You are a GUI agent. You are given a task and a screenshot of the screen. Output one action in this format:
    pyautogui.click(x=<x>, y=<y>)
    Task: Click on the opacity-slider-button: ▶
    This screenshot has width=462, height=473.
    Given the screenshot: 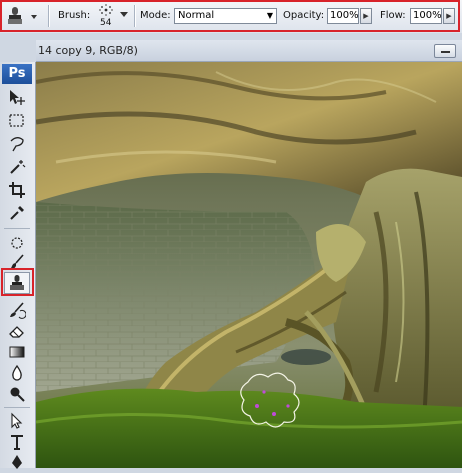 What is the action you would take?
    pyautogui.click(x=366, y=16)
    